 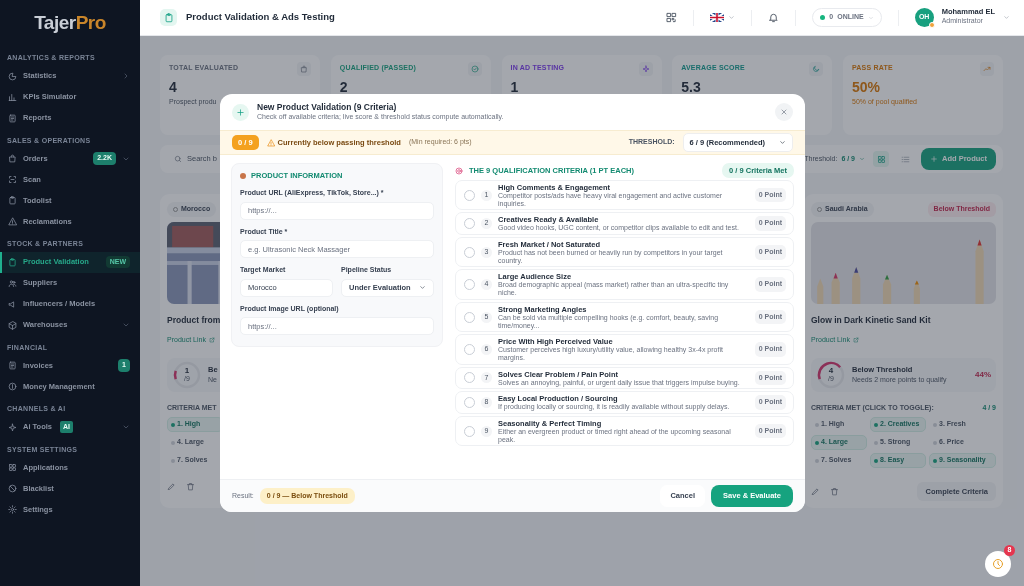 What do you see at coordinates (12, 97) in the screenshot?
I see `bar-chart-icon` at bounding box center [12, 97].